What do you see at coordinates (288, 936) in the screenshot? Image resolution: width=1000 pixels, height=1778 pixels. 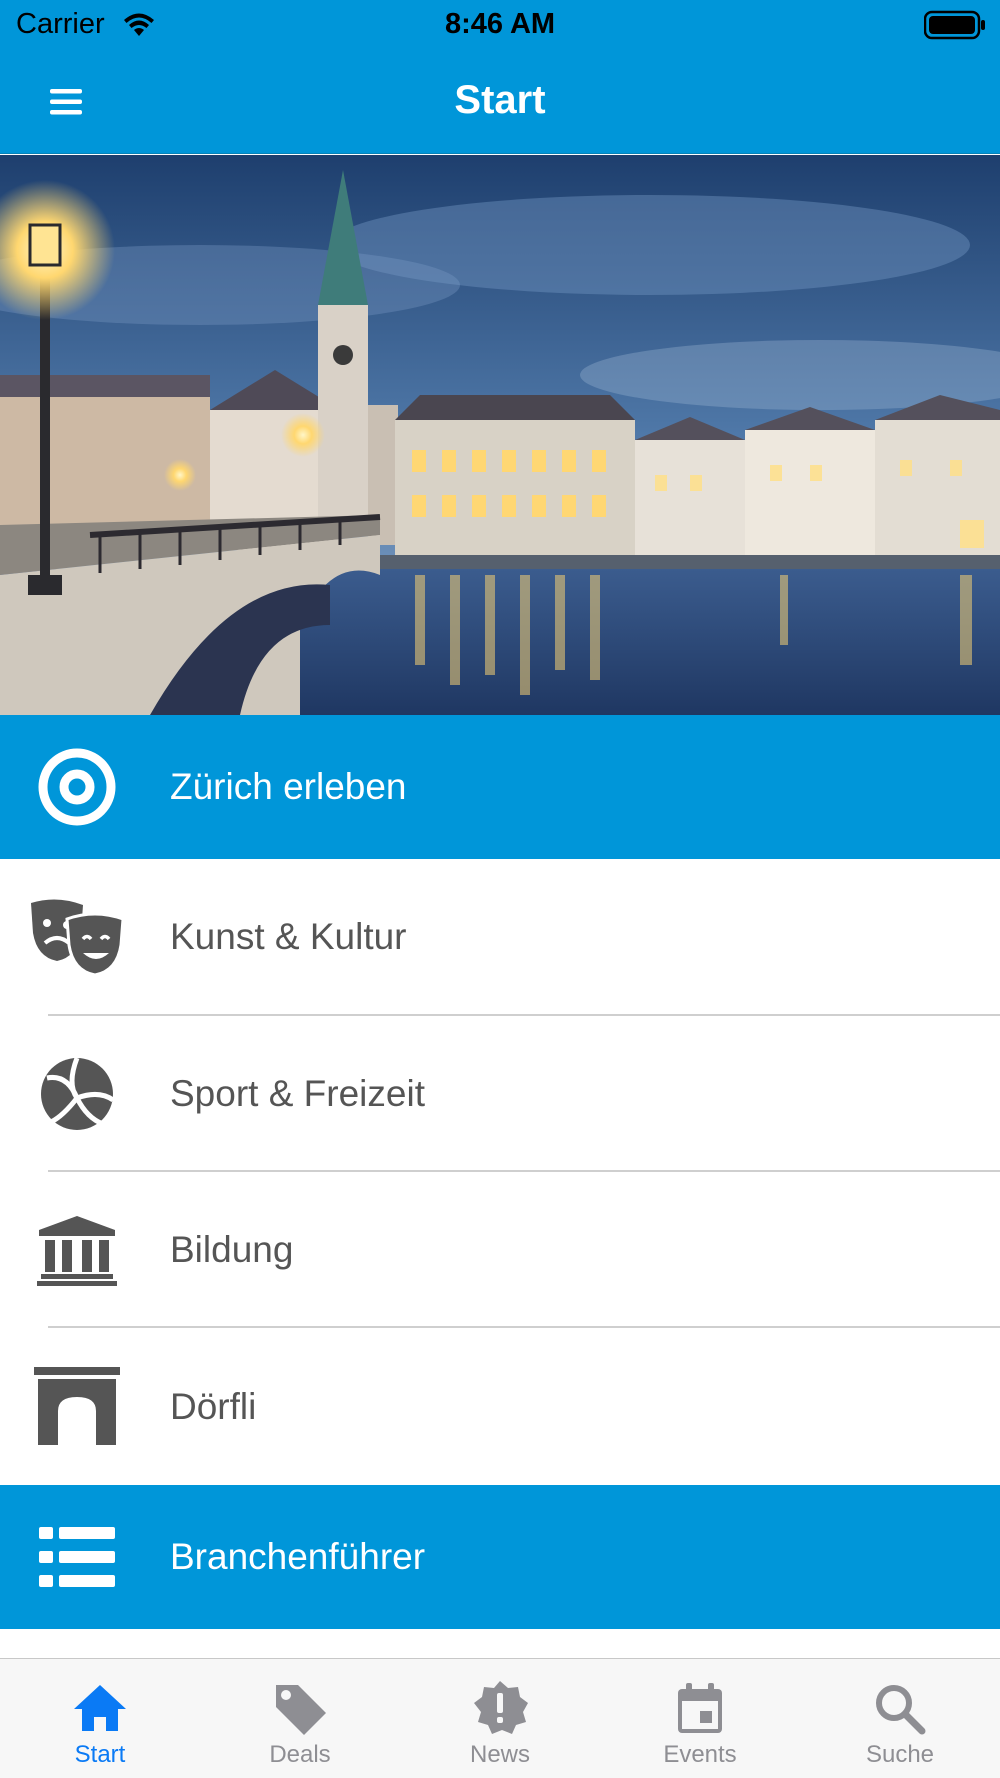 I see `menu-item-label: Kunst & Kultur` at bounding box center [288, 936].